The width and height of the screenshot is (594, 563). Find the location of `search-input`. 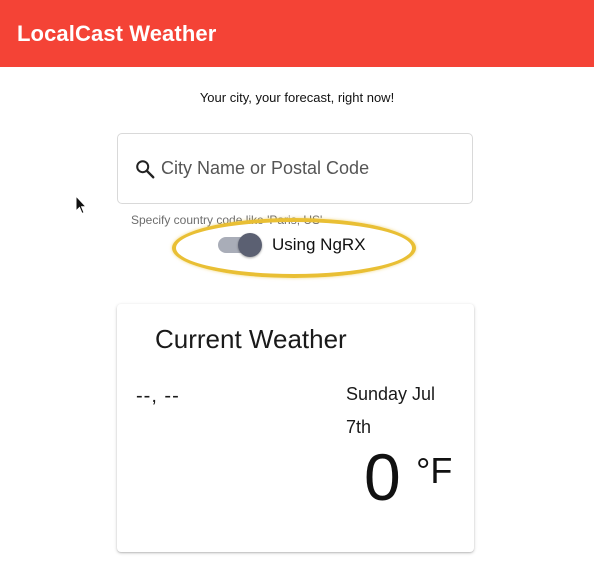

search-input is located at coordinates (306, 168).